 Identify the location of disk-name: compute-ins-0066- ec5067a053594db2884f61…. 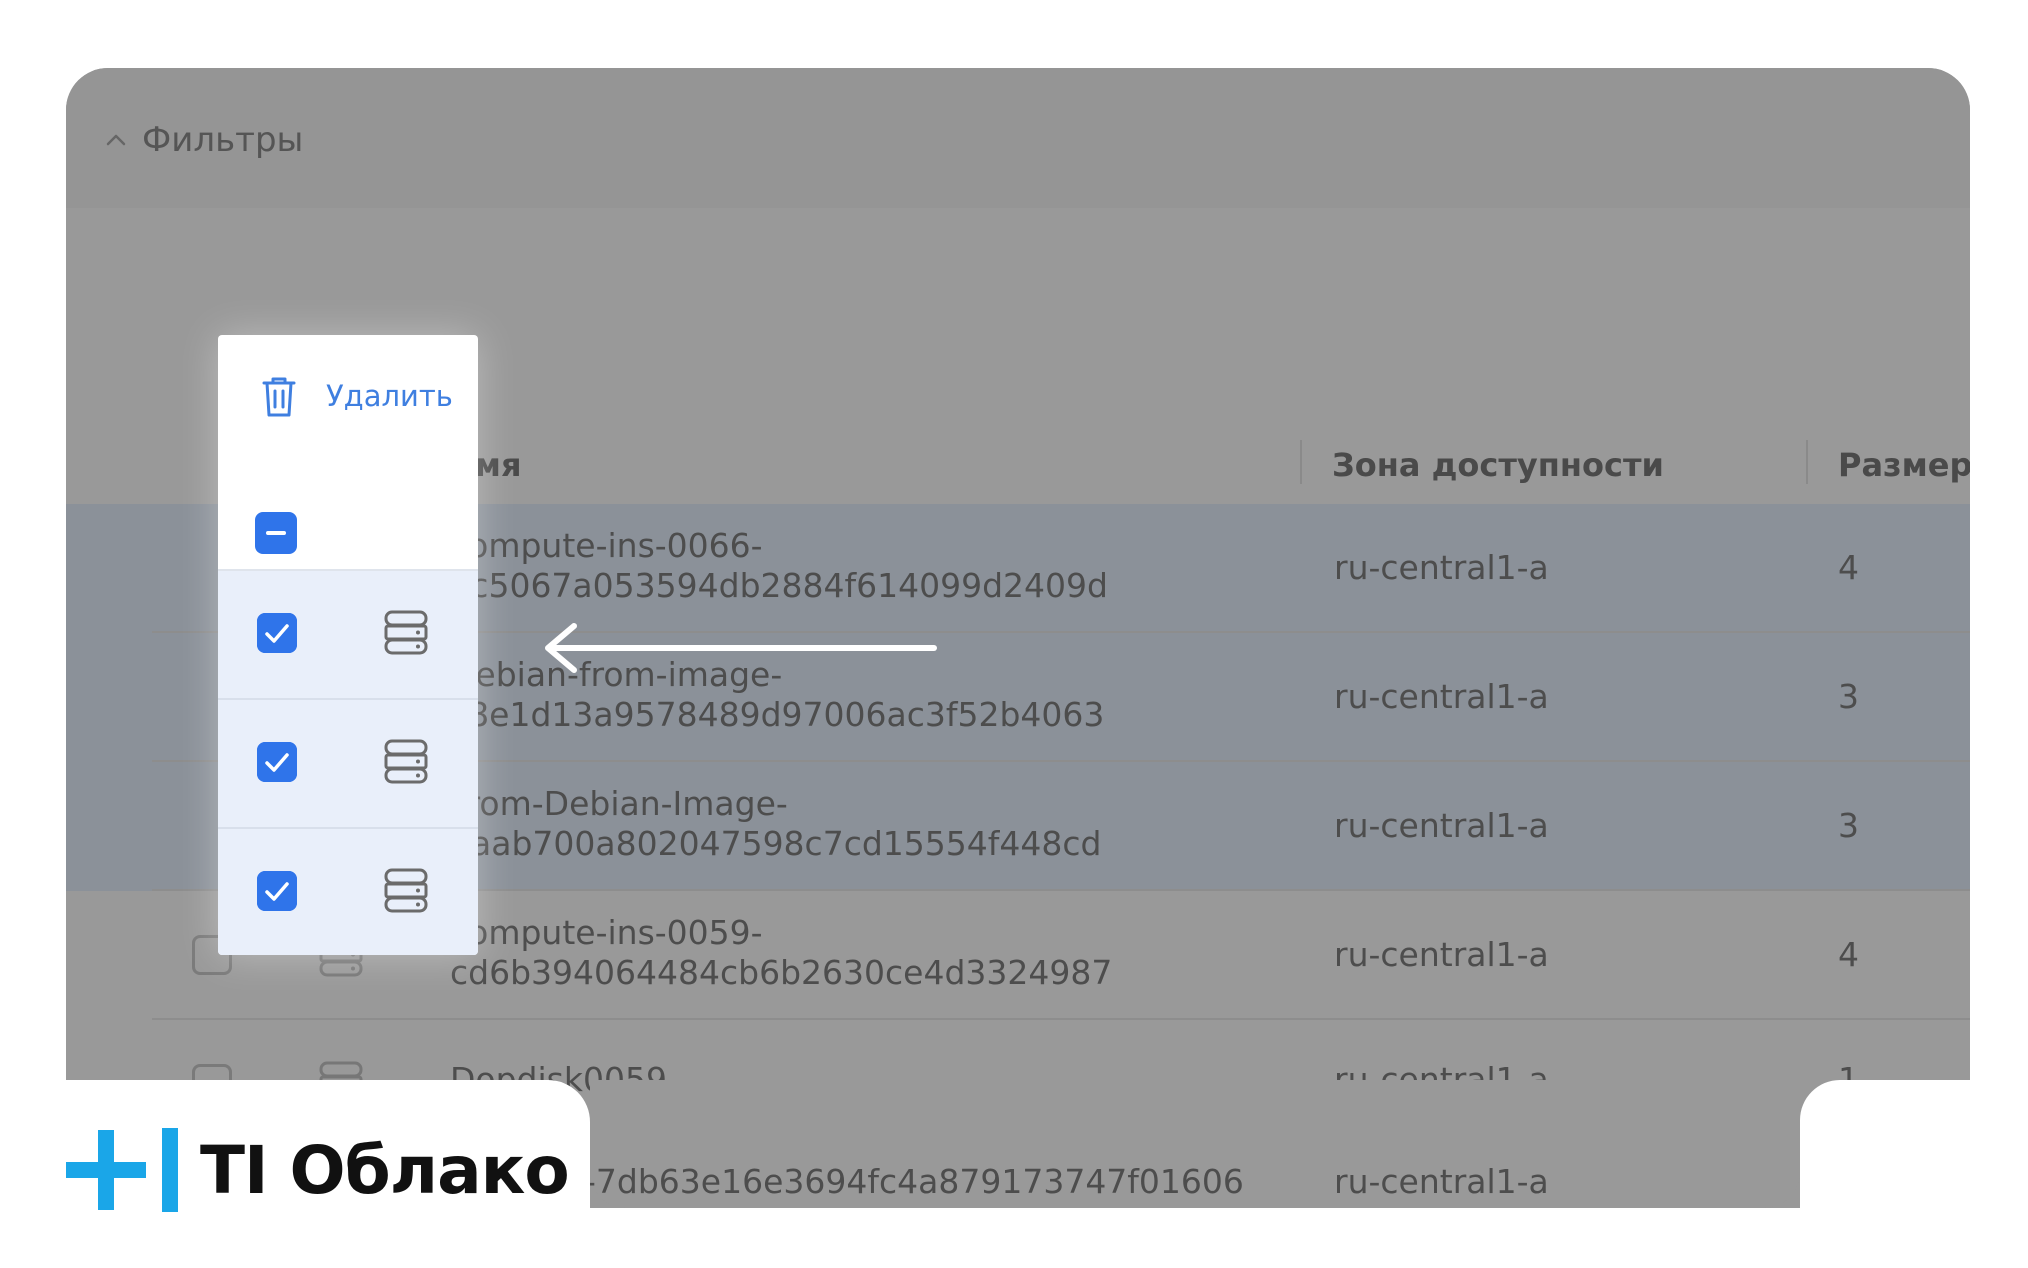
(779, 566).